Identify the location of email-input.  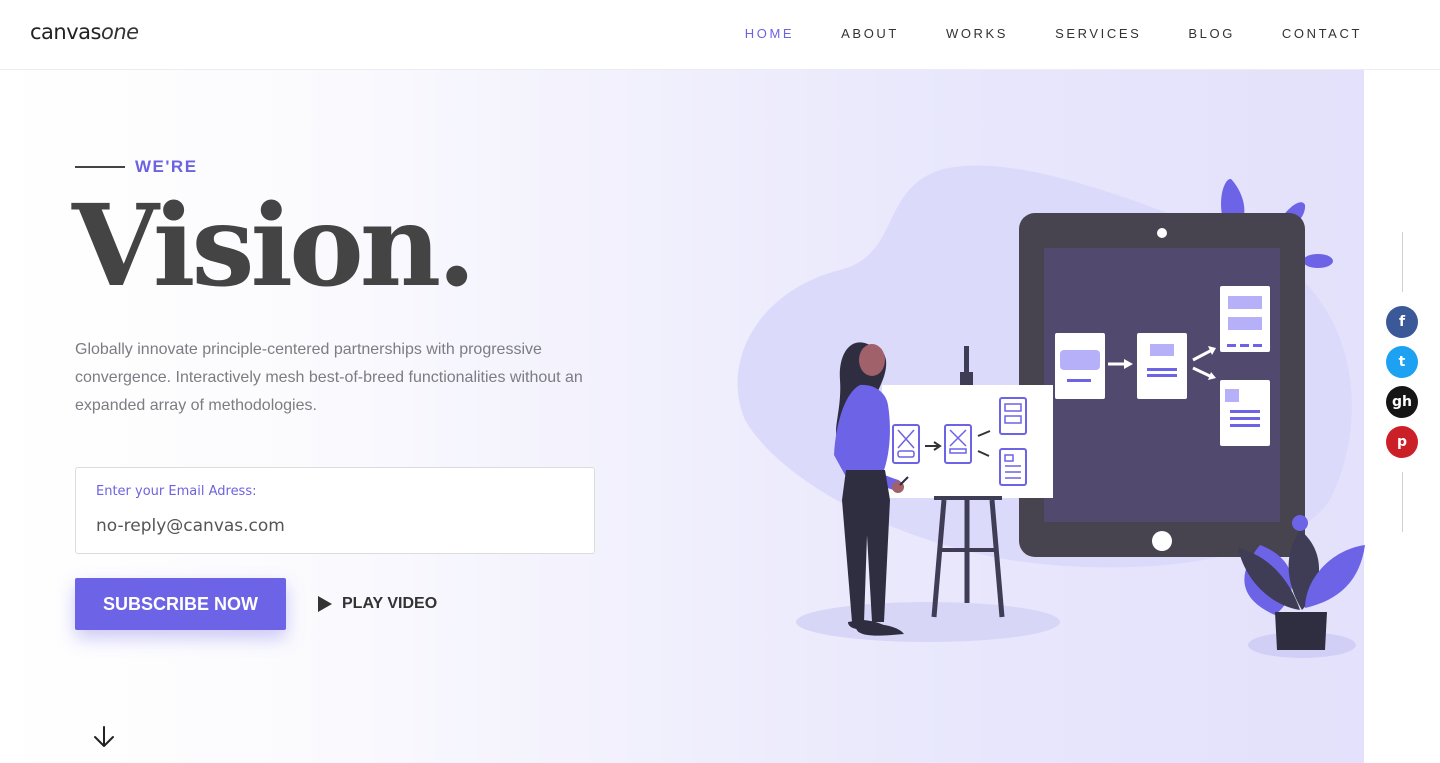
(331, 526).